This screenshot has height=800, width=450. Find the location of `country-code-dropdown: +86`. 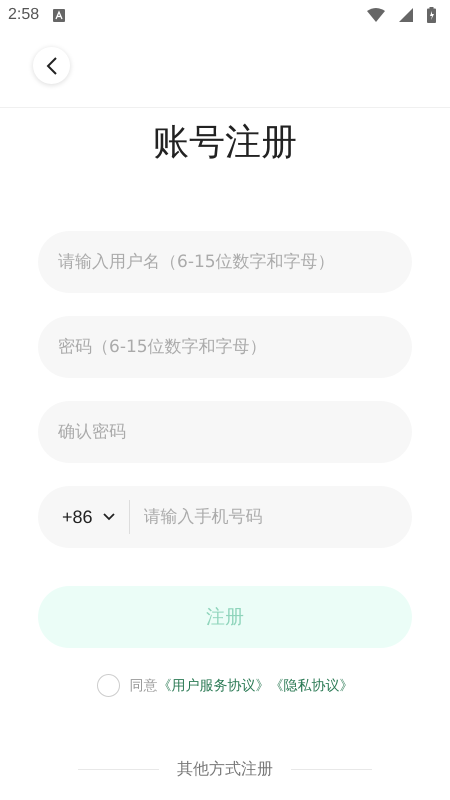

country-code-dropdown: +86 is located at coordinates (94, 517).